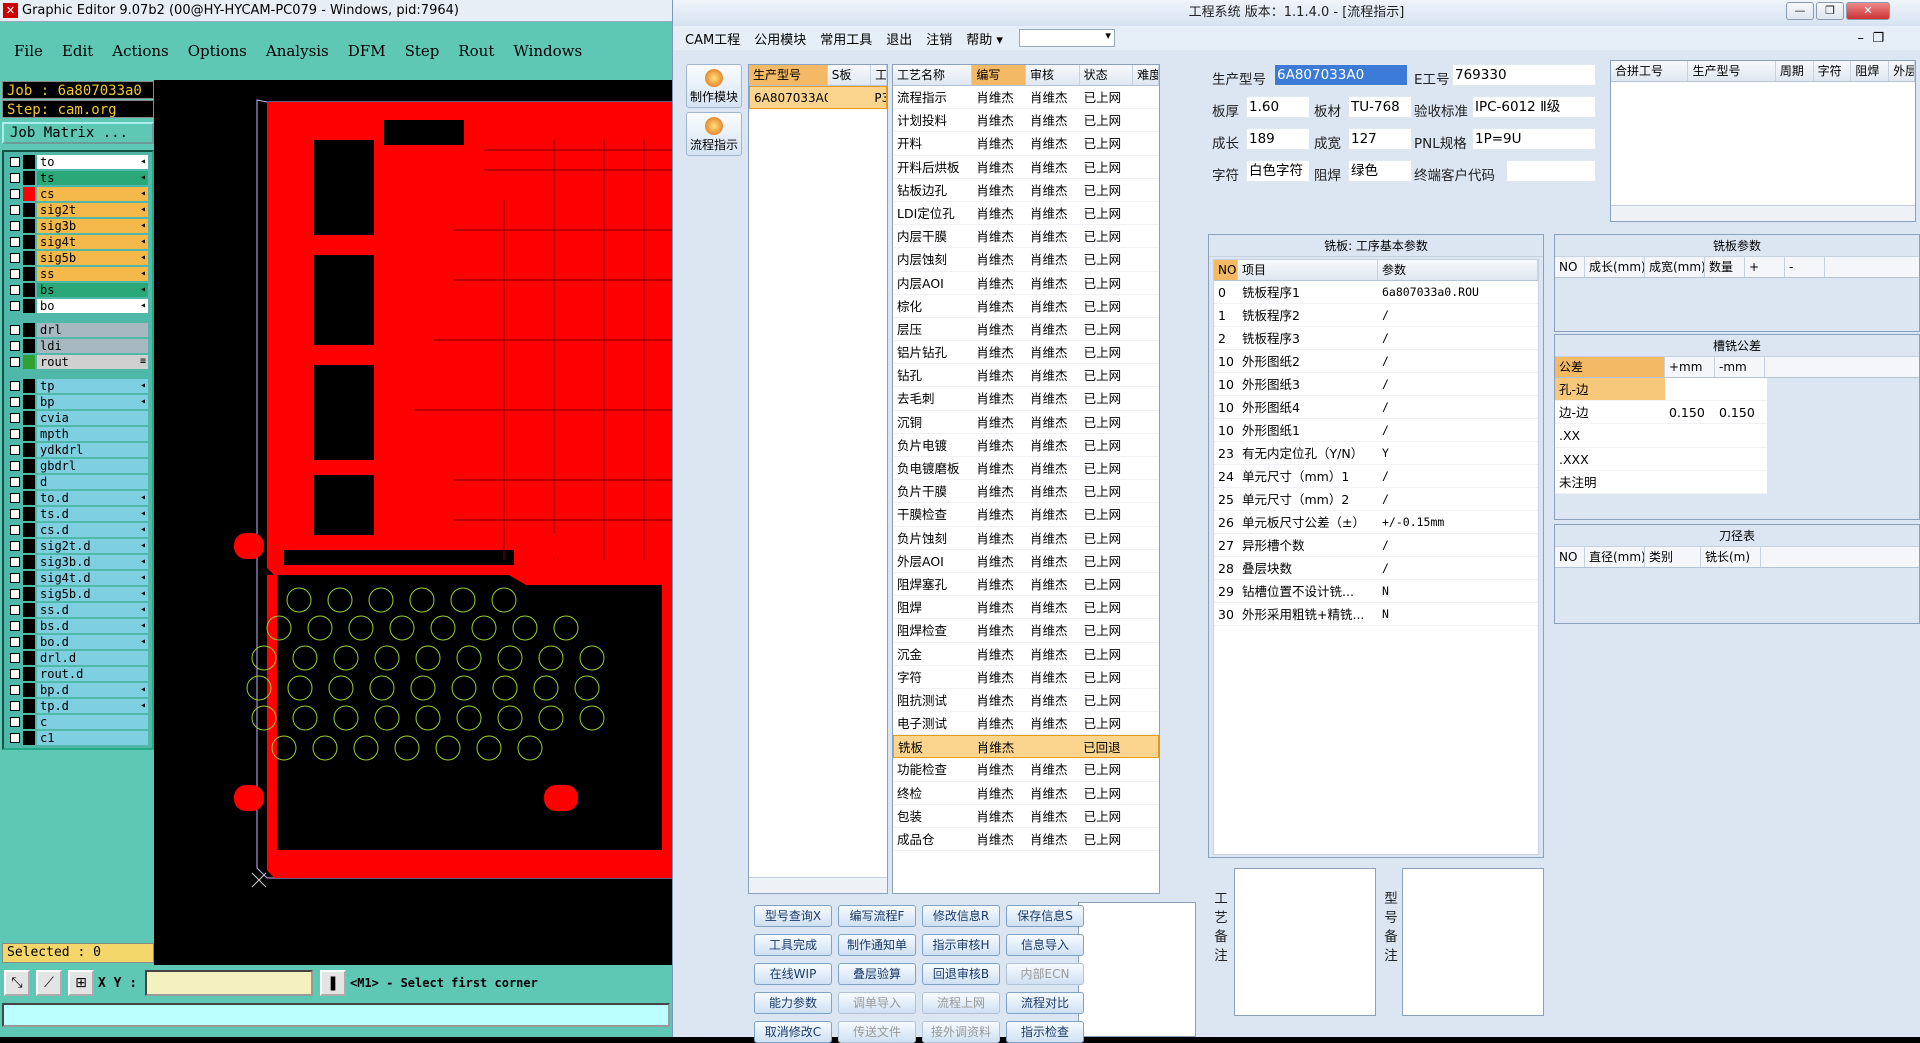  Describe the element at coordinates (92, 722) in the screenshot. I see `layer-name: c` at that location.